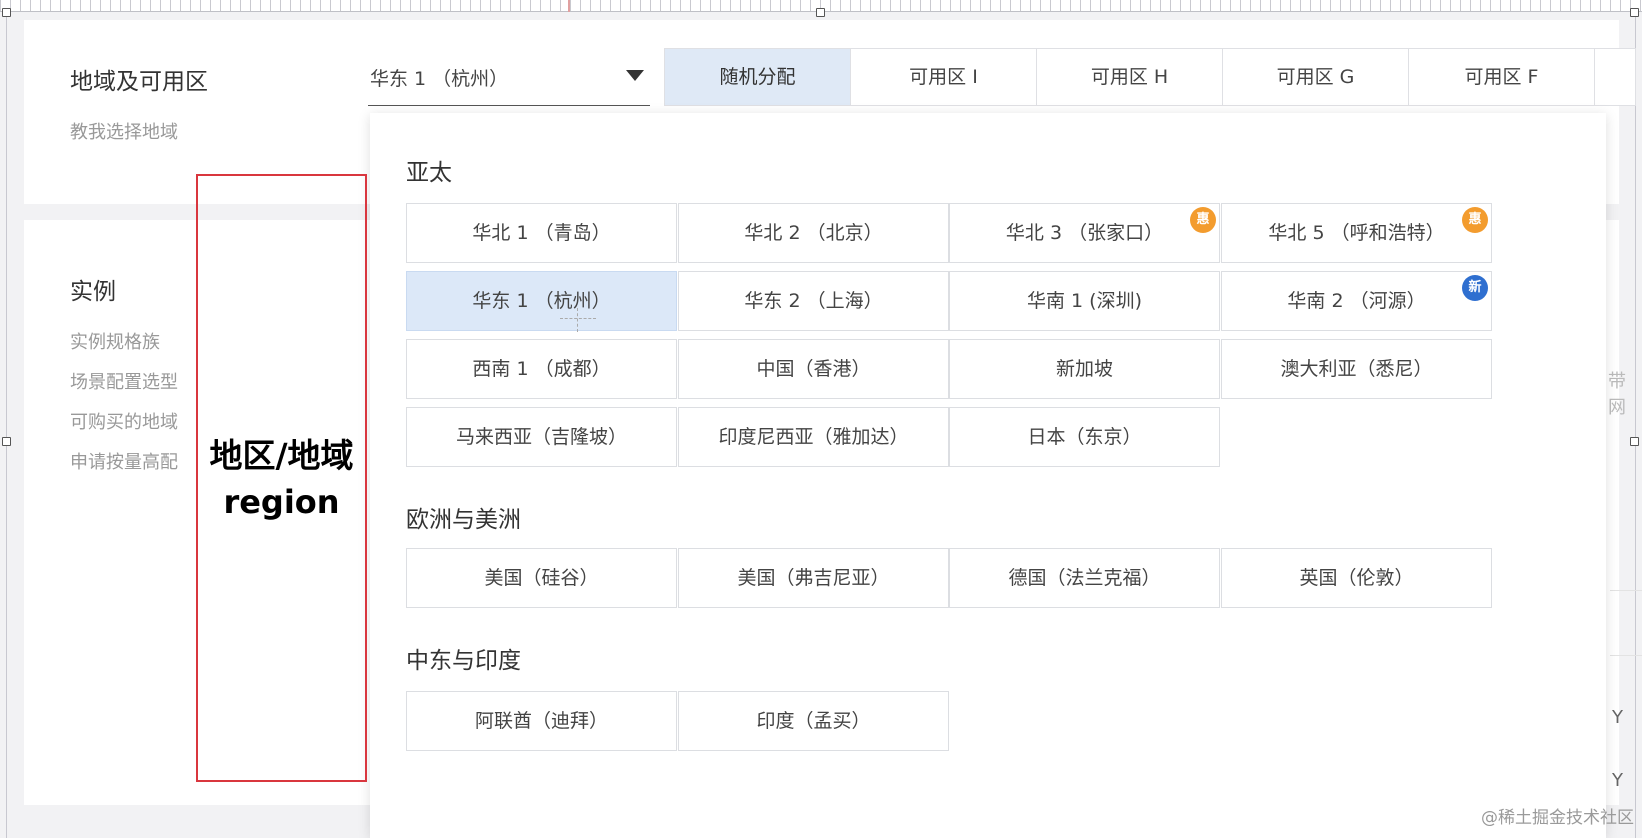 The height and width of the screenshot is (838, 1642). Describe the element at coordinates (635, 75) in the screenshot. I see `caret-down-icon` at that location.